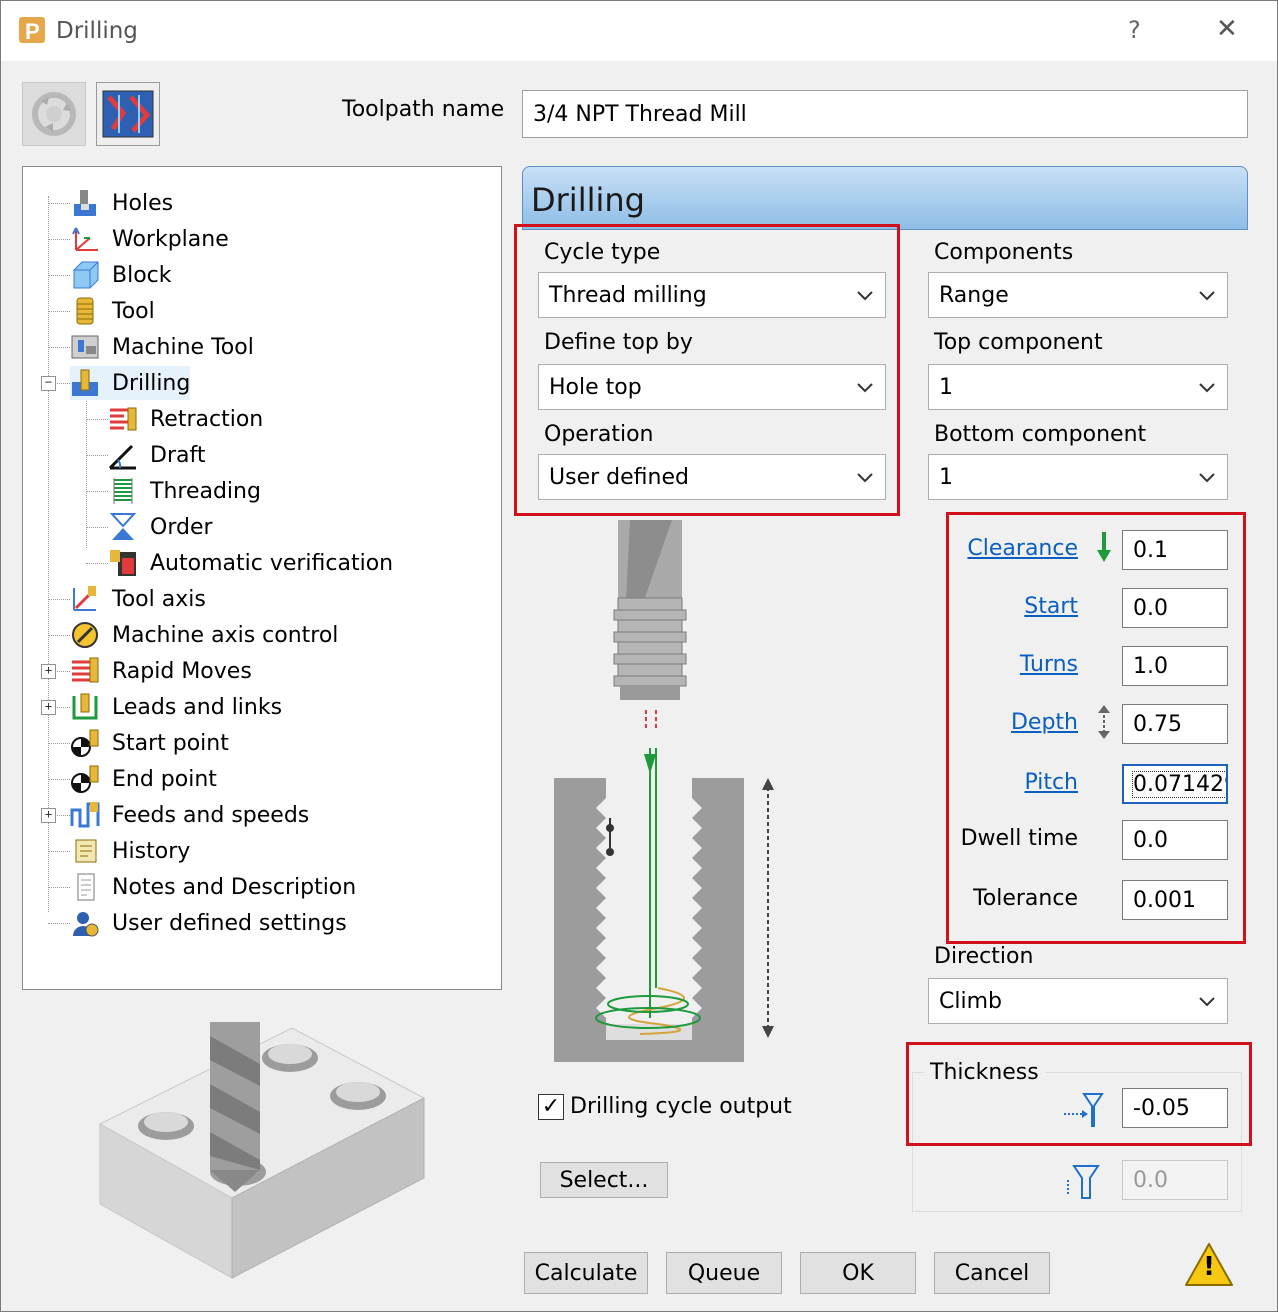  I want to click on tree-item-label: Automatic verification, so click(272, 563).